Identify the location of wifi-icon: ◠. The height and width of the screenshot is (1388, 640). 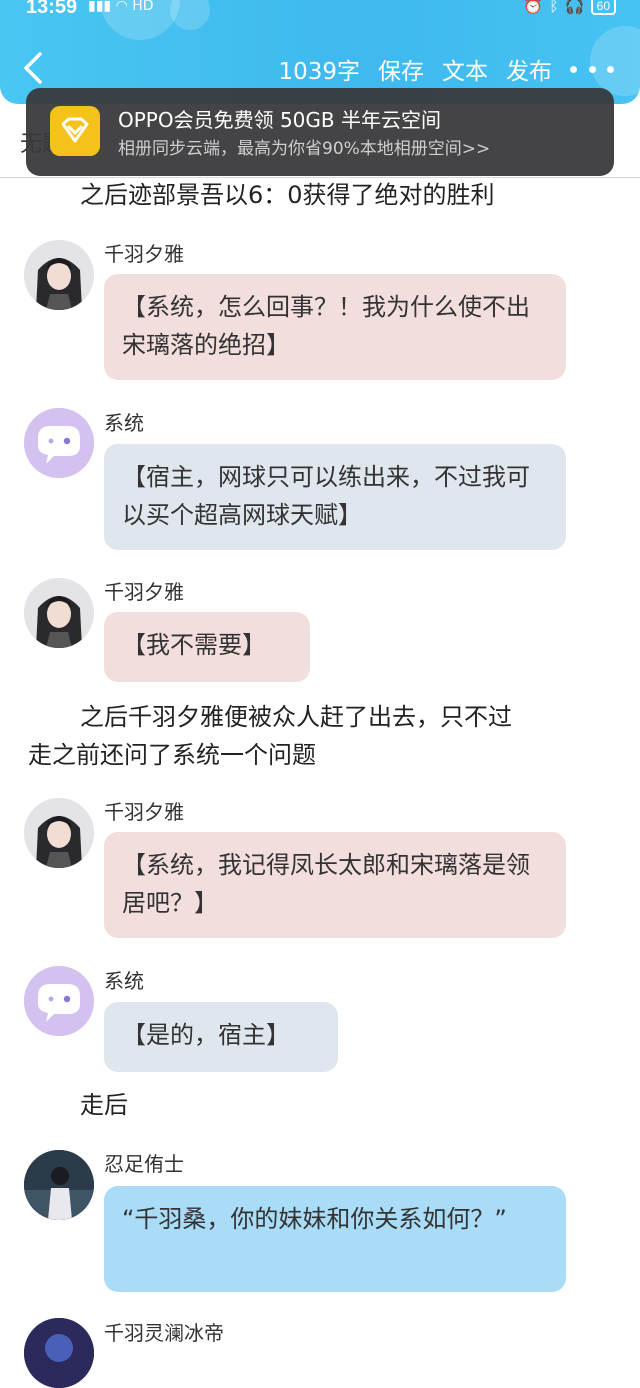
(121, 7).